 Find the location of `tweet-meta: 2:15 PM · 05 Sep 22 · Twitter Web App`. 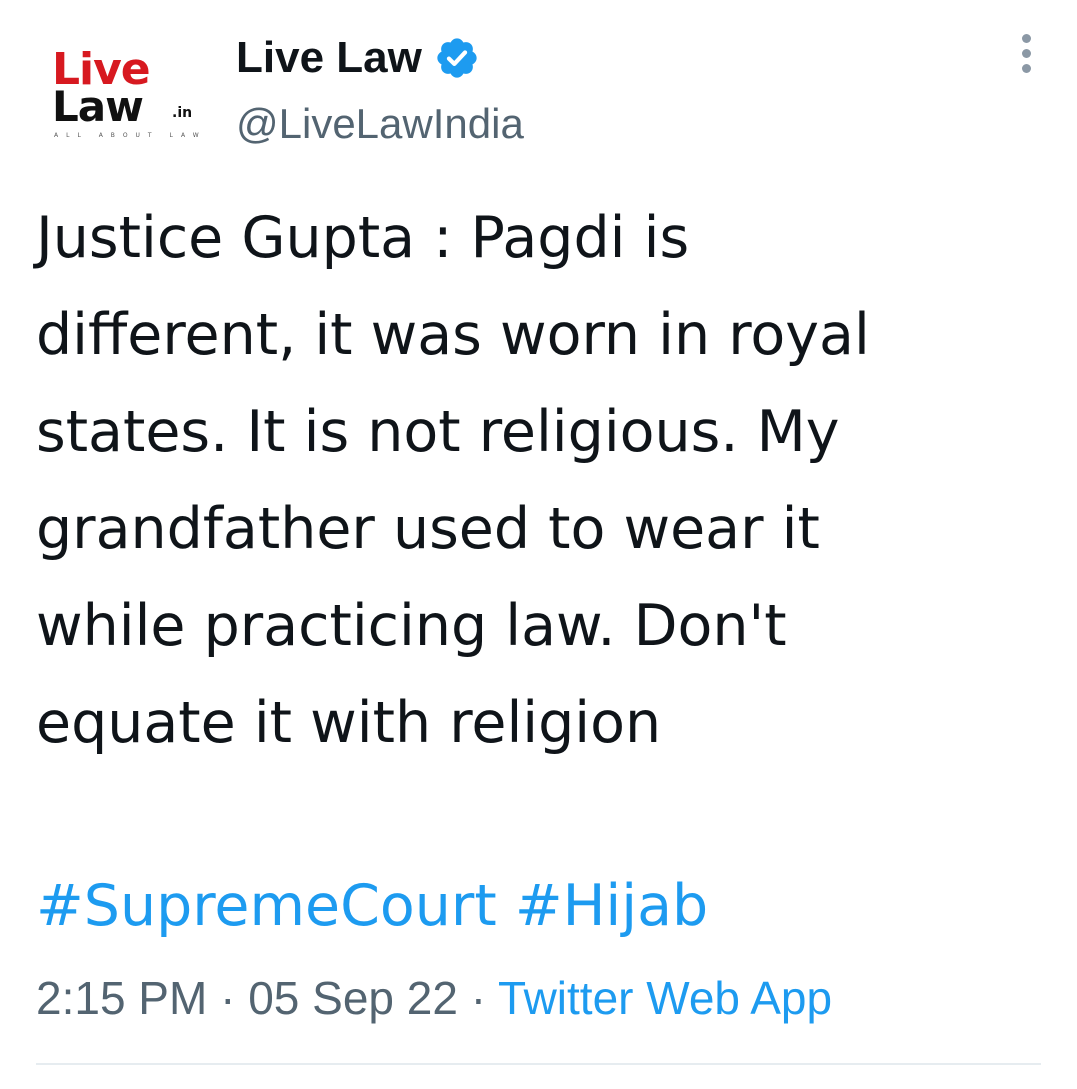

tweet-meta: 2:15 PM · 05 Sep 22 · Twitter Web App is located at coordinates (434, 998).